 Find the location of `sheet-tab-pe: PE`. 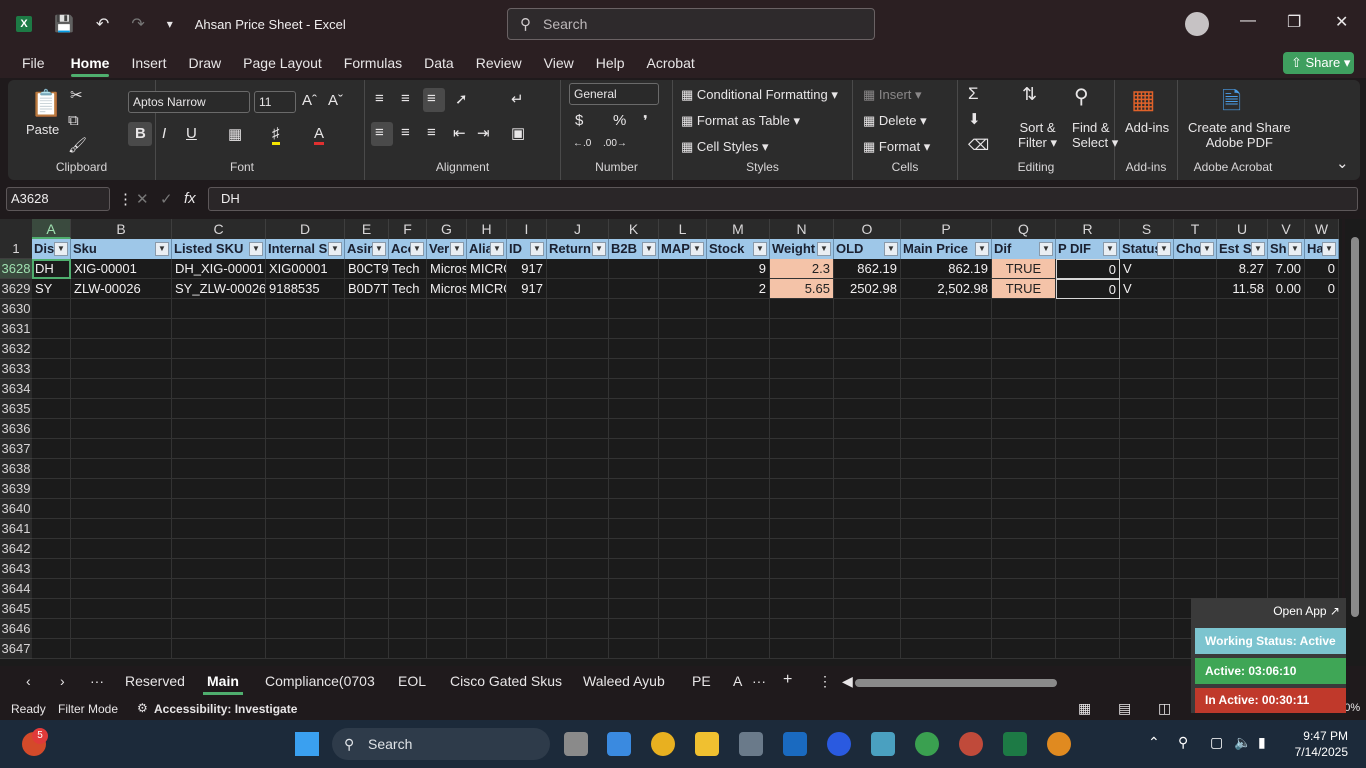

sheet-tab-pe: PE is located at coordinates (701, 681).